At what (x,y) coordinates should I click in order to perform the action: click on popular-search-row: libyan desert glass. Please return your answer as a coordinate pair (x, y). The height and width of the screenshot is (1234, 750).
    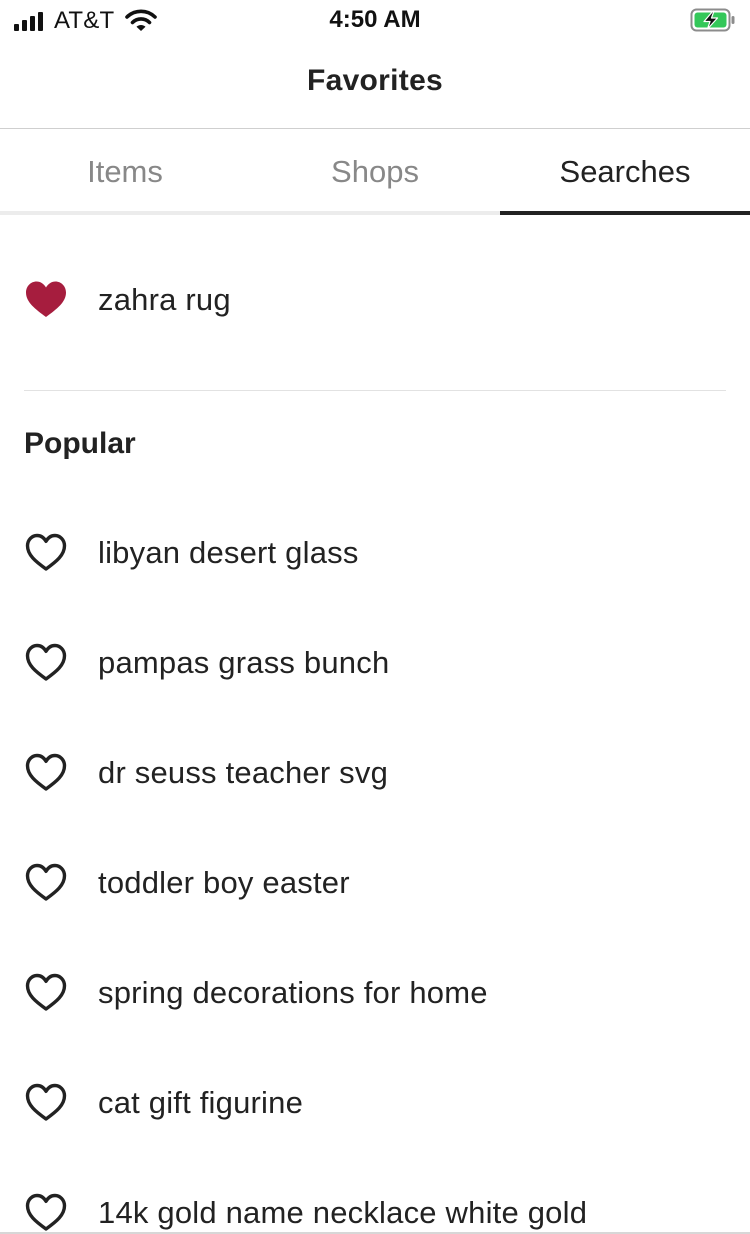
    Looking at the image, I should click on (375, 553).